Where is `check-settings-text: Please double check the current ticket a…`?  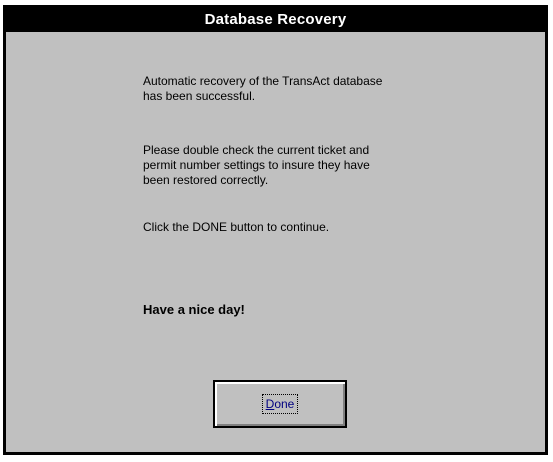
check-settings-text: Please double check the current ticket a… is located at coordinates (256, 165).